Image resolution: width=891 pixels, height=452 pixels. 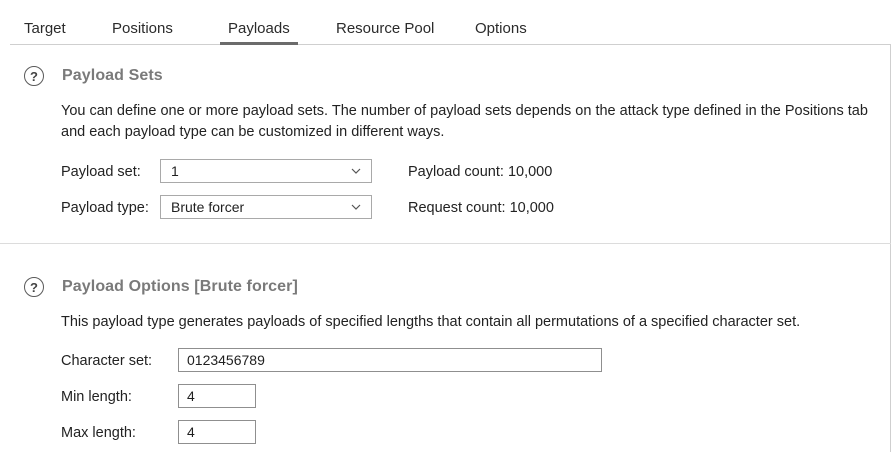 I want to click on payload-sets-title: Payload Sets, so click(x=112, y=75).